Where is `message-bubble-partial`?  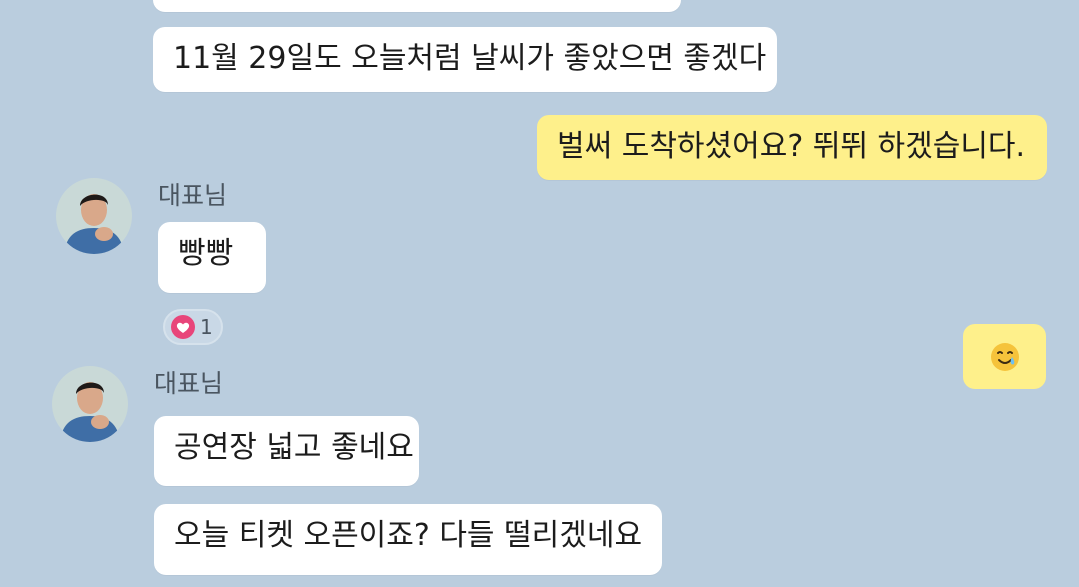 message-bubble-partial is located at coordinates (417, 6).